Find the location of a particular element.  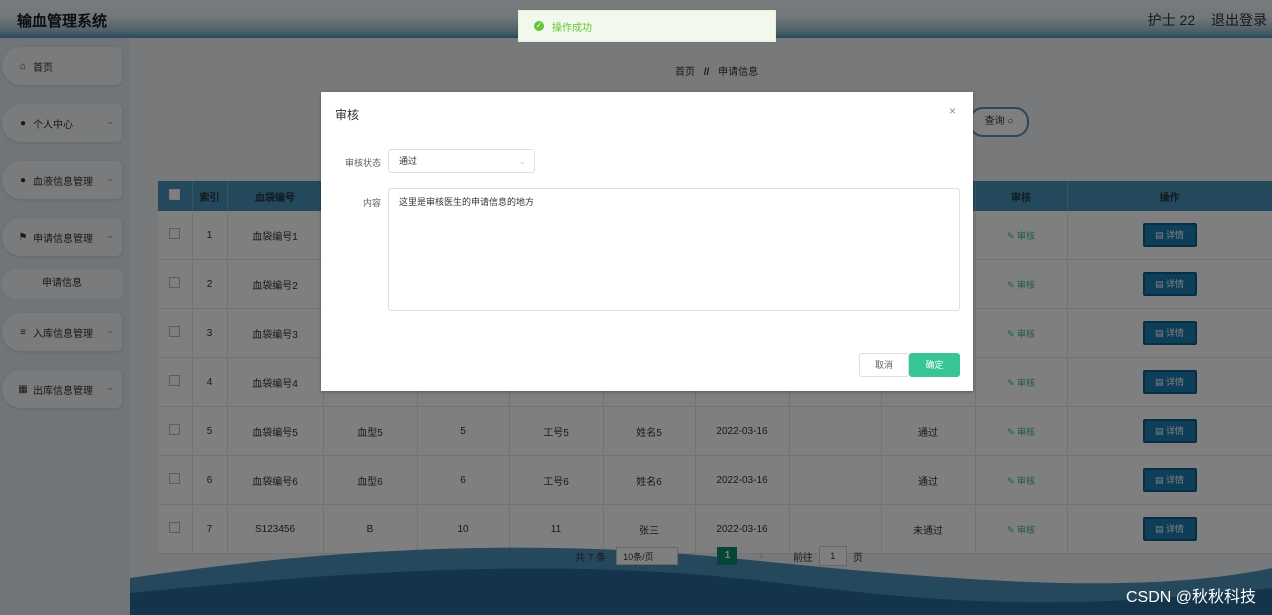

content-textarea: 这里是审核医生的申请信息的地方 is located at coordinates (674, 249).